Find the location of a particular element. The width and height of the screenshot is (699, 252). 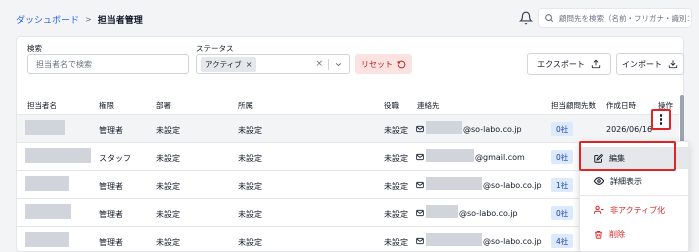

export-button: エクスポート is located at coordinates (569, 64).